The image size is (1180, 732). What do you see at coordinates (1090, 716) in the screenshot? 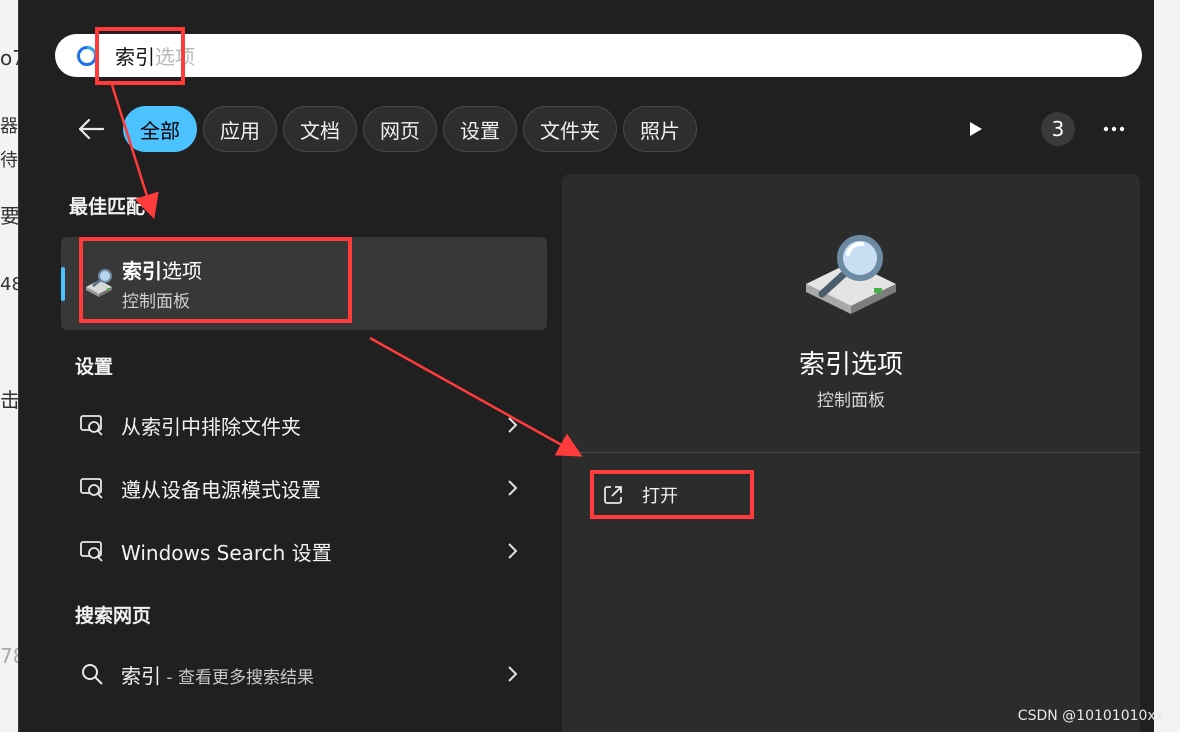
I see `watermark: CSDN @10101010xx` at bounding box center [1090, 716].